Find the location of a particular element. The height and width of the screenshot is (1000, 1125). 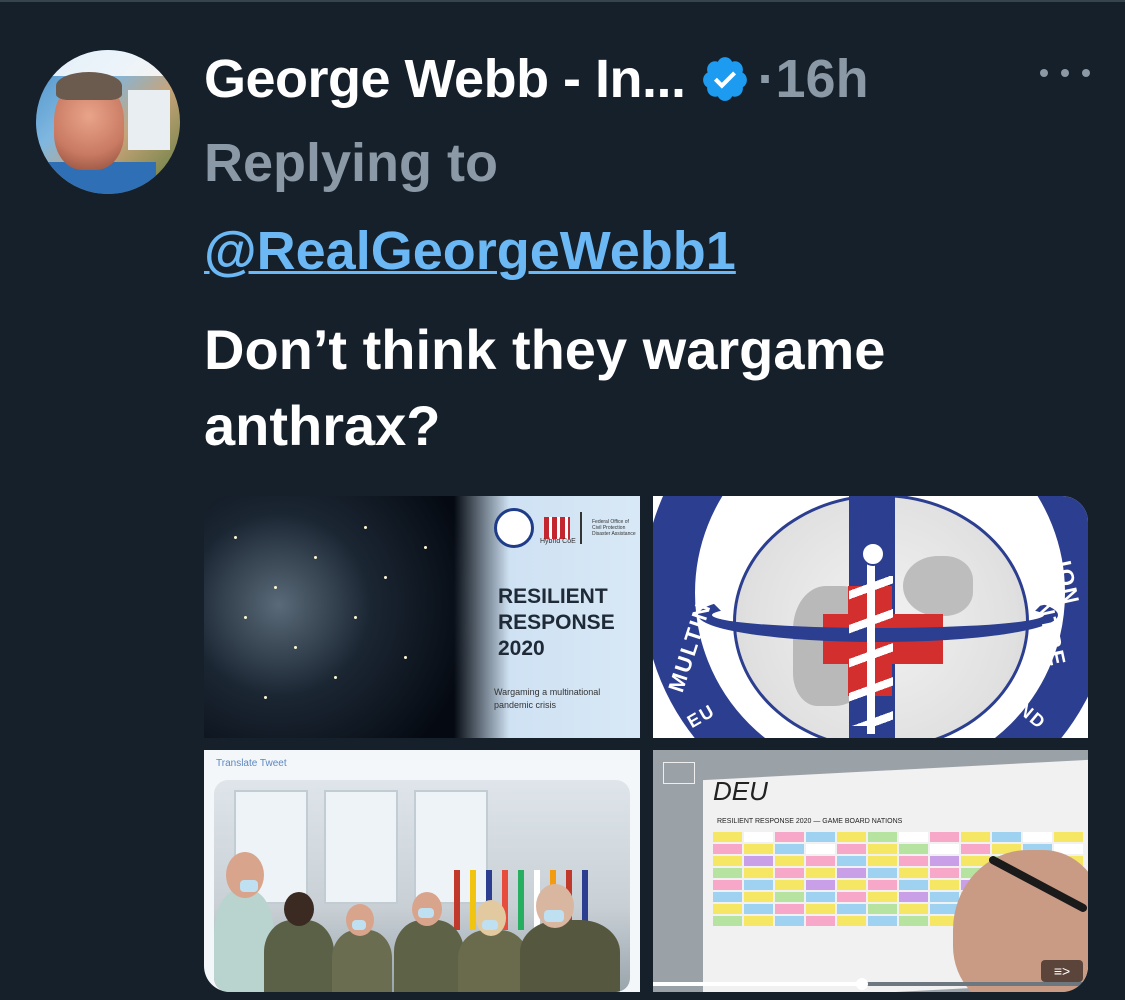

video-progress-knob is located at coordinates (861, 984).